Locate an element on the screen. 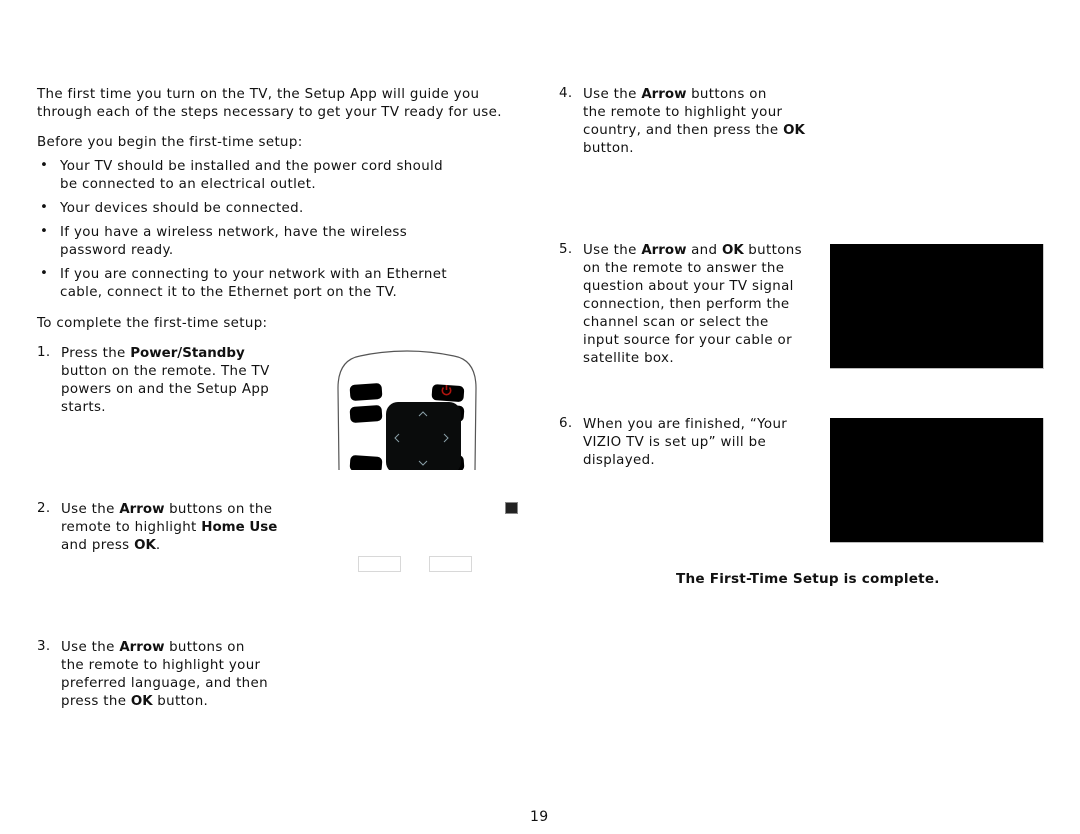 The height and width of the screenshot is (834, 1080). step-line: press the OK button. is located at coordinates (135, 701).